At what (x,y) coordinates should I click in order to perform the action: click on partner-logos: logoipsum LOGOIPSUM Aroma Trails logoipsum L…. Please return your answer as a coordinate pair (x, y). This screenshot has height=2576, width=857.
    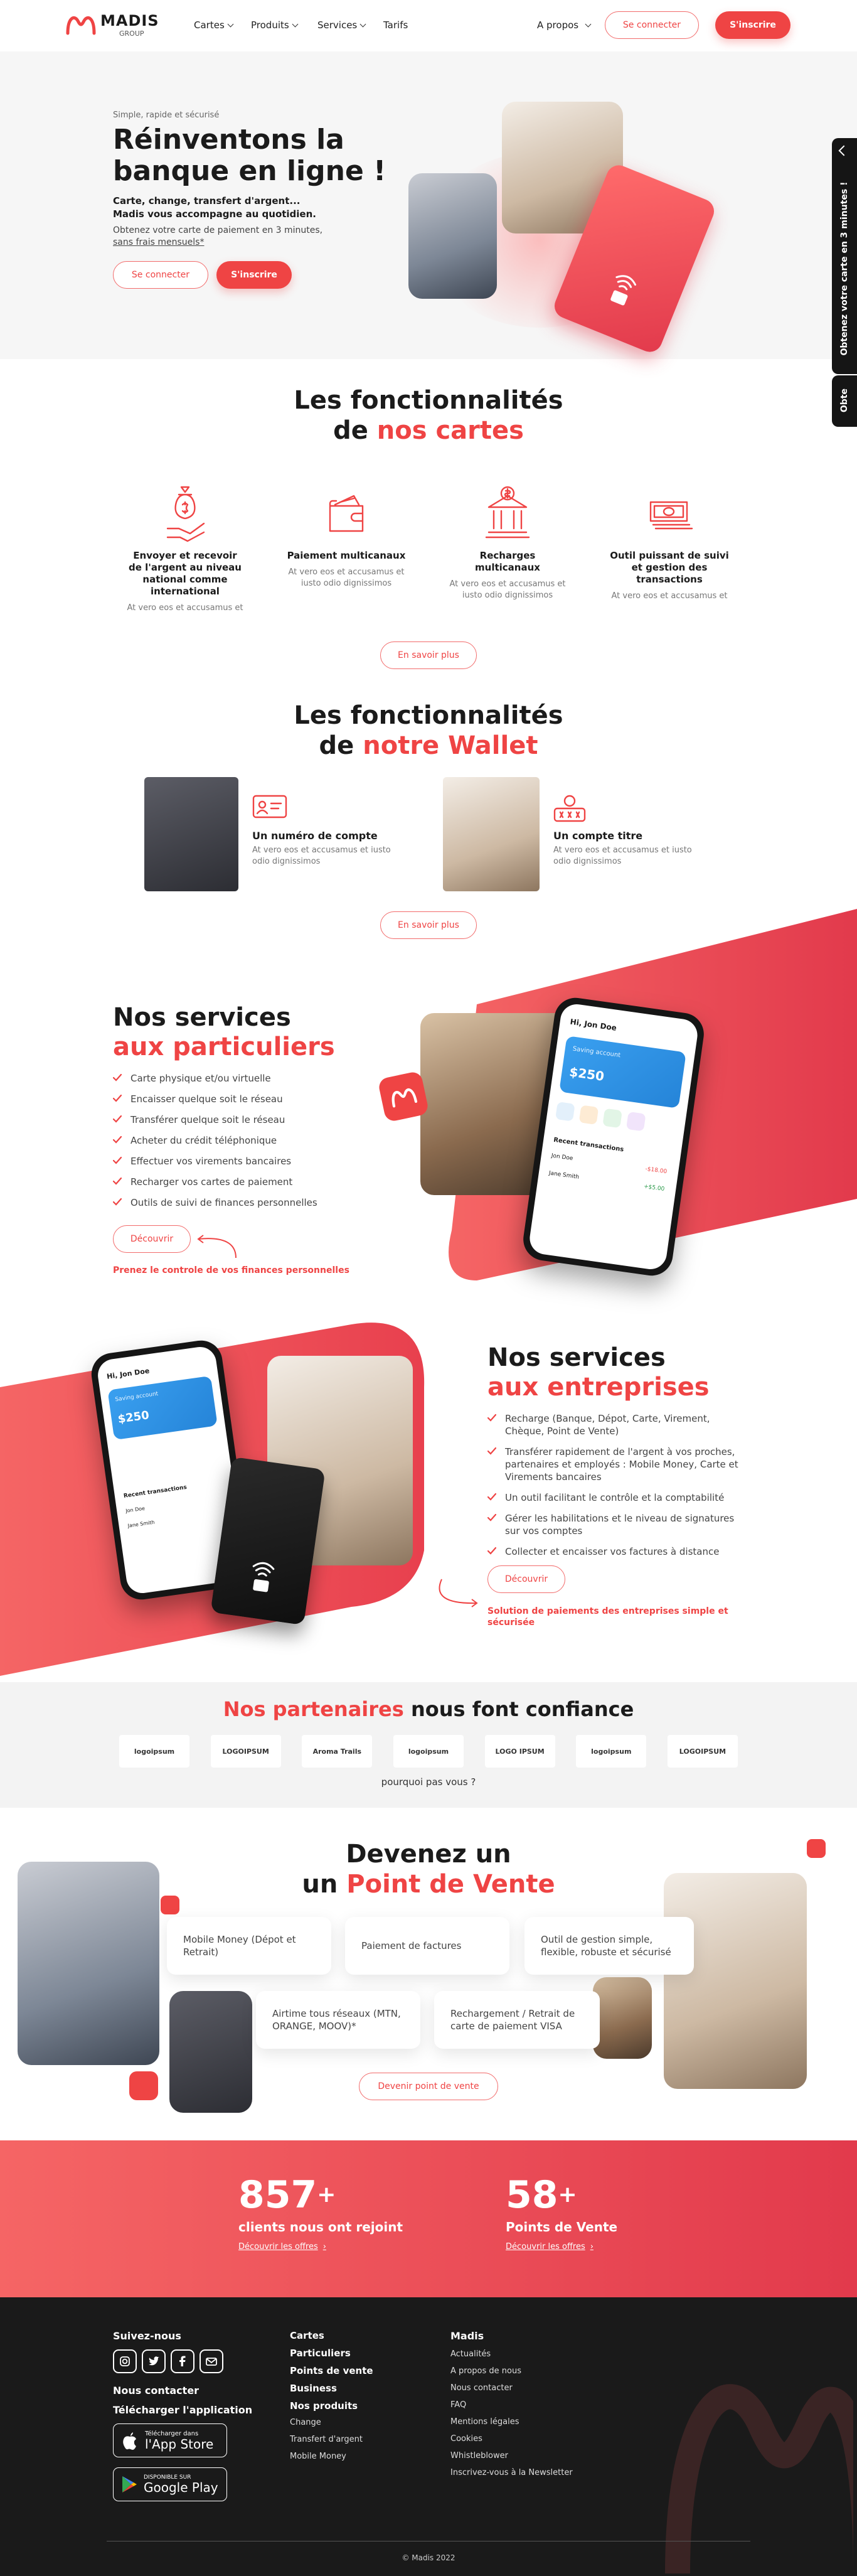
    Looking at the image, I should click on (428, 1752).